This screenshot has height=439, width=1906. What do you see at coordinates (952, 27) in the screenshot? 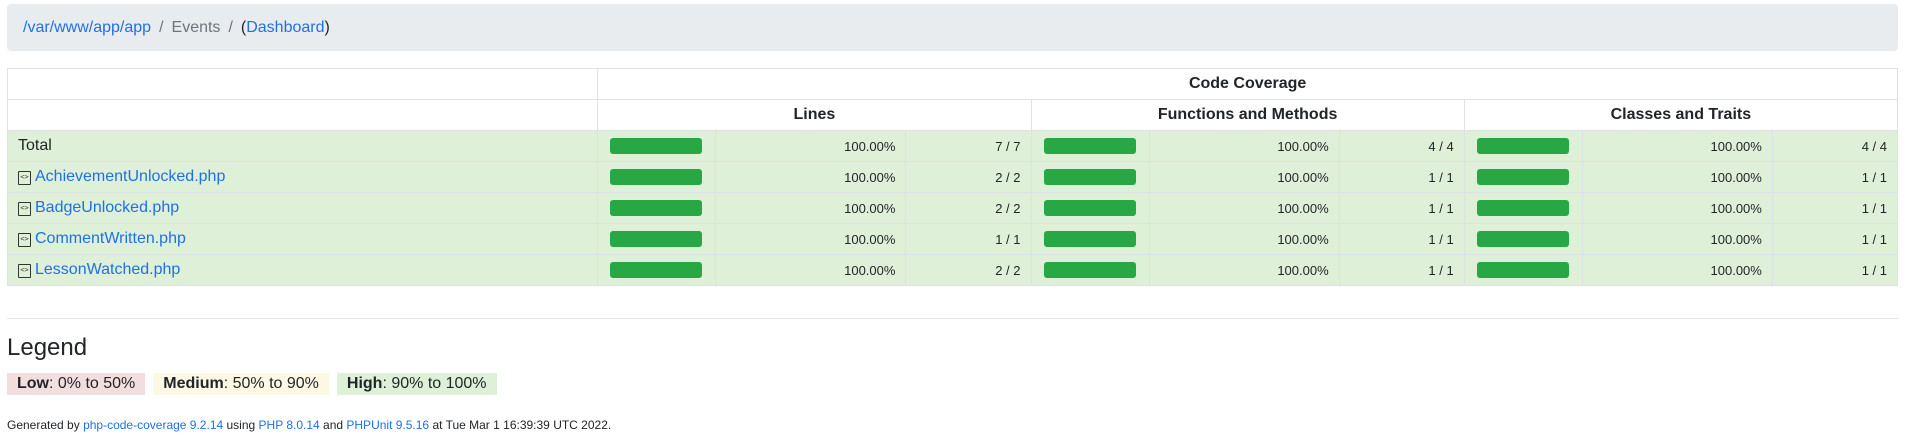
I see `breadcrumb: /var/www/app/app / Events / (Dashboard)` at bounding box center [952, 27].